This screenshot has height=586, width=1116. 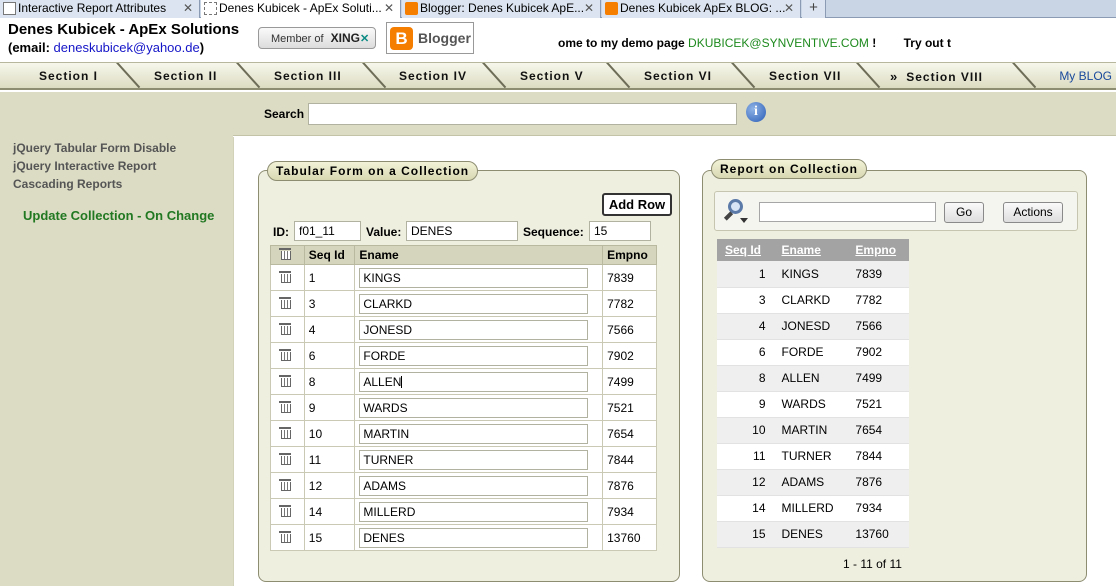 What do you see at coordinates (100, 9) in the screenshot?
I see `browser-tab-interactive-report-attributes: Interactive Report Attributes ✕` at bounding box center [100, 9].